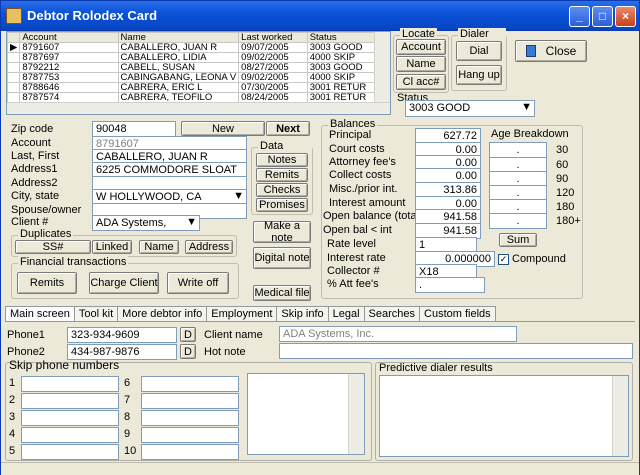 The height and width of the screenshot is (475, 640). I want to click on table-cell: CABRERA, ERIC L, so click(178, 87).